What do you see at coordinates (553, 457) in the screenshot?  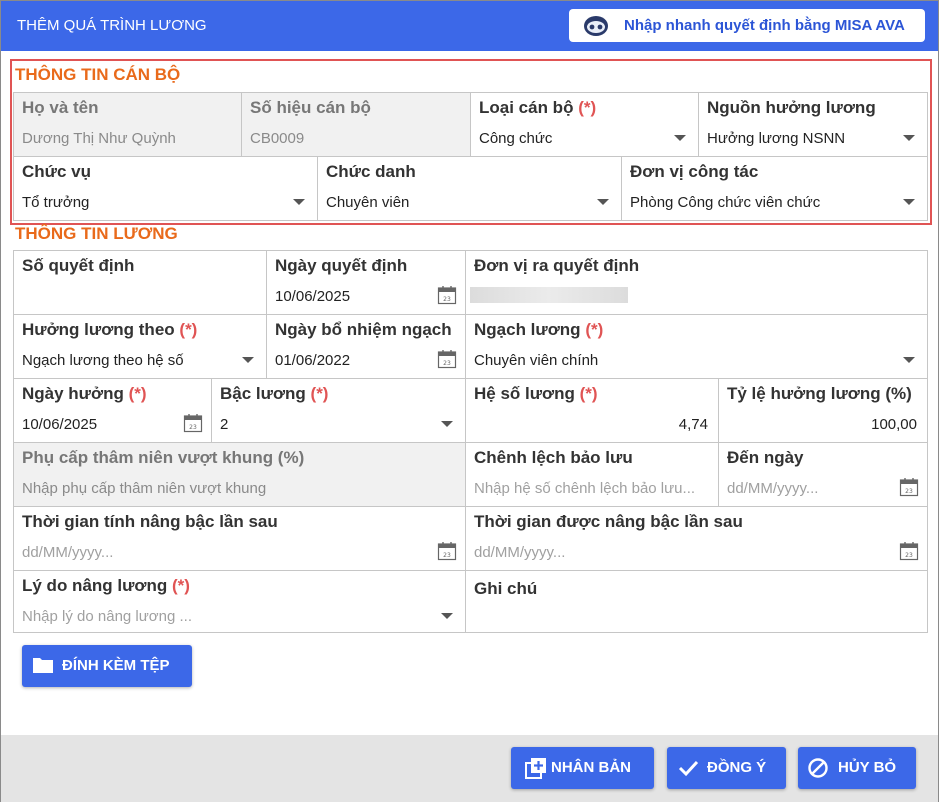 I see `chenh-lech-label: Chênh lệch bảo lưu` at bounding box center [553, 457].